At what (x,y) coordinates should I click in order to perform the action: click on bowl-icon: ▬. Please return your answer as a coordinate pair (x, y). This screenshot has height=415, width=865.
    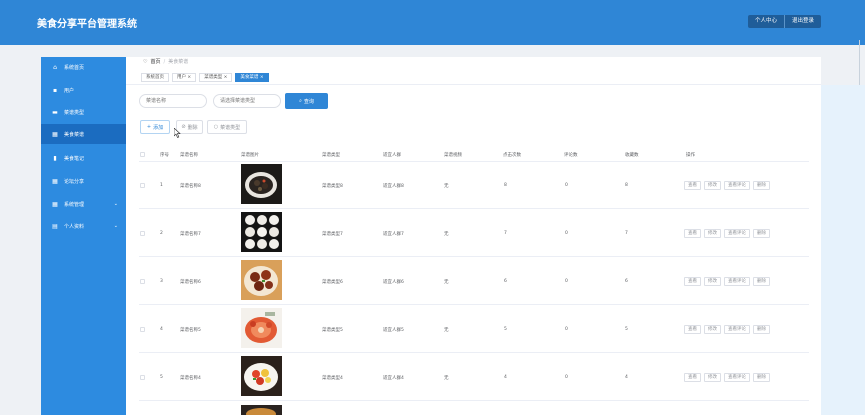
    Looking at the image, I should click on (55, 112).